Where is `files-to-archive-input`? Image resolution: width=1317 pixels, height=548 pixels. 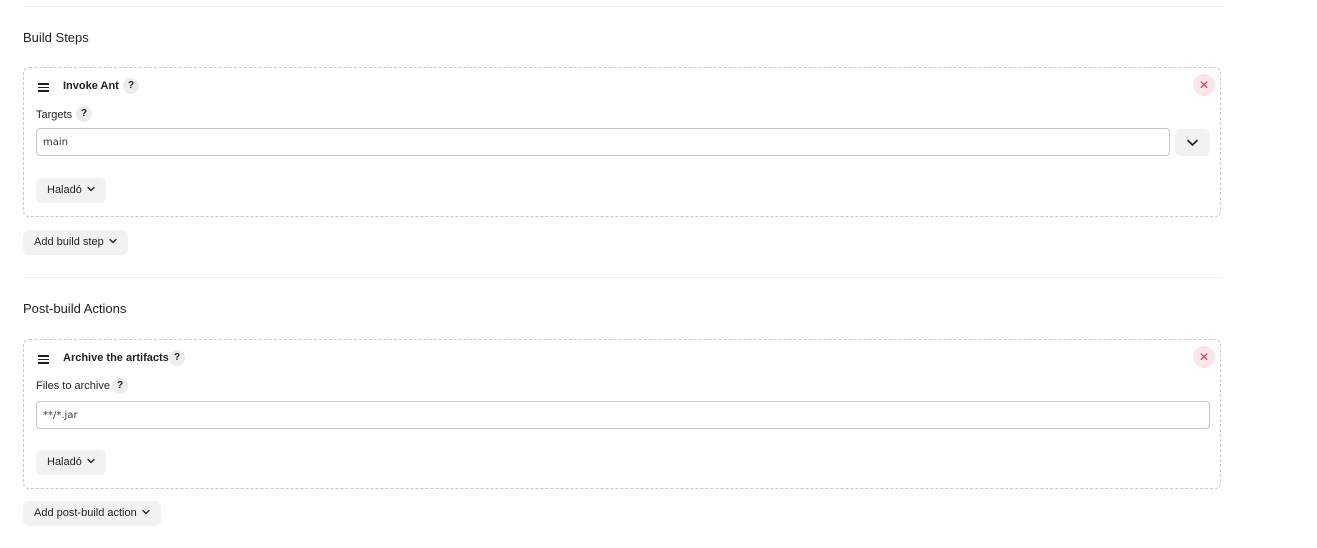 files-to-archive-input is located at coordinates (623, 415).